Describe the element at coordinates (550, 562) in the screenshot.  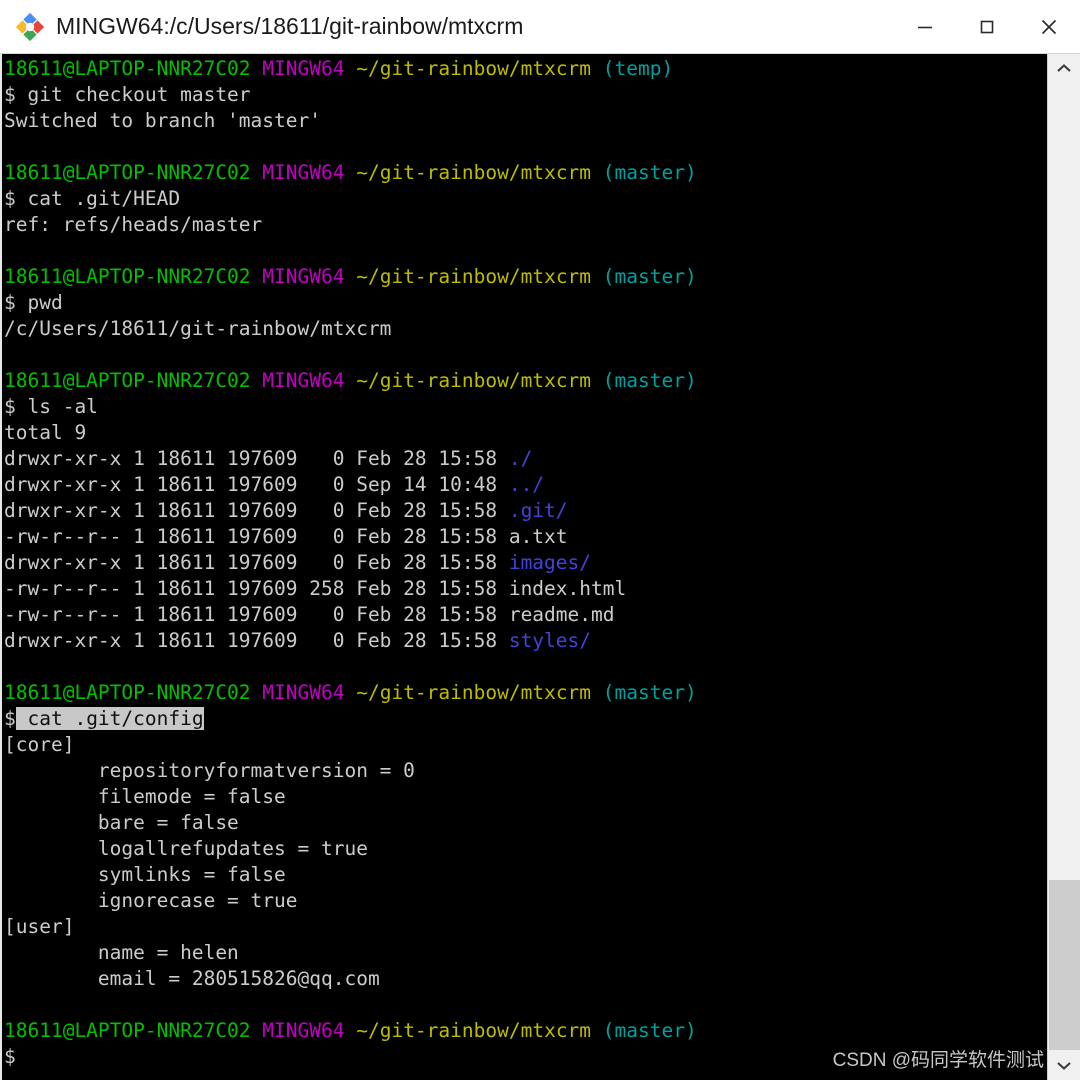
I see `file-name: images/` at that location.